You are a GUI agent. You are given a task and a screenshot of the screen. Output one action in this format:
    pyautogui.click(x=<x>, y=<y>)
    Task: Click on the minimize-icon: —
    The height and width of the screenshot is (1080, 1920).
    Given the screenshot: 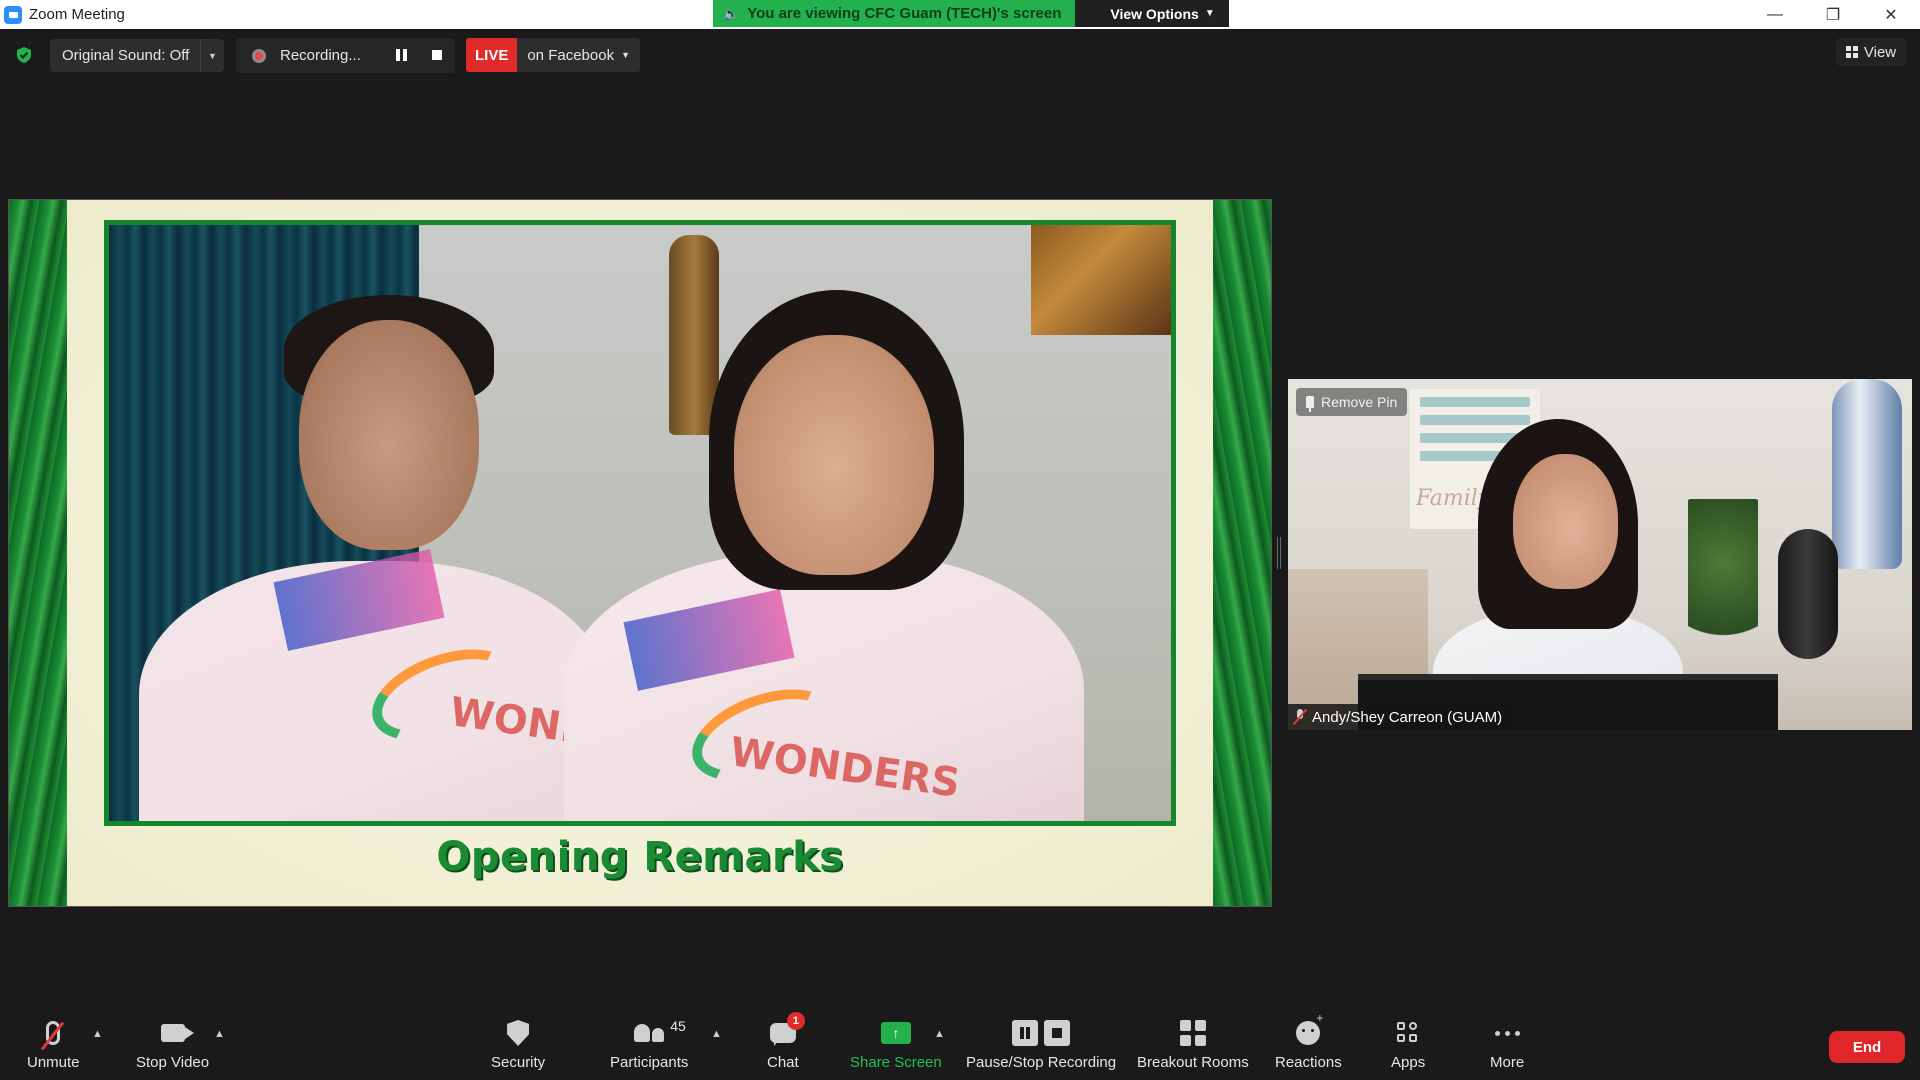 What is the action you would take?
    pyautogui.click(x=1775, y=14)
    